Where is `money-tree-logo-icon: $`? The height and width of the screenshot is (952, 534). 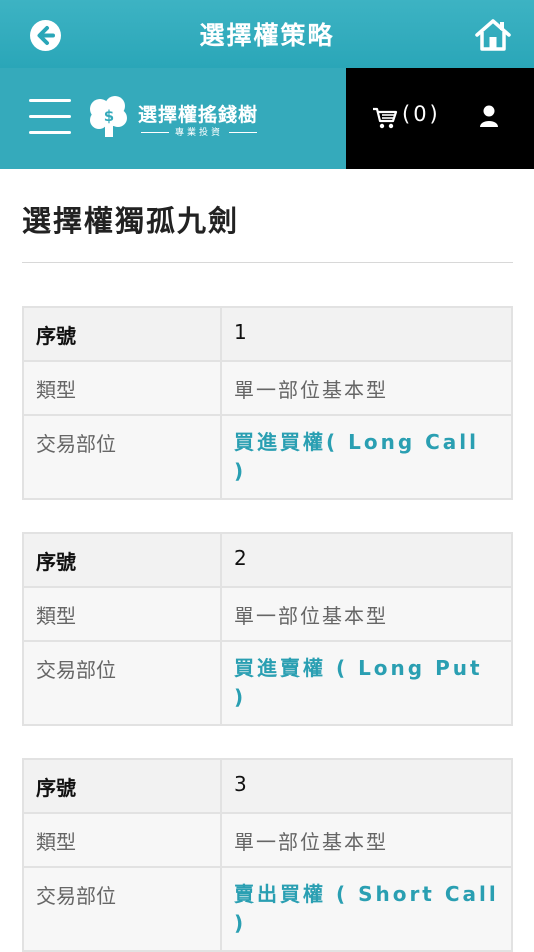
money-tree-logo-icon: $ is located at coordinates (109, 119).